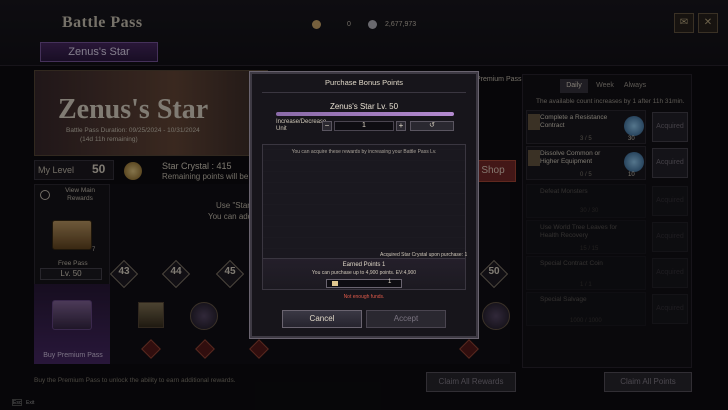  I want to click on quantity-field: 1, so click(364, 126).